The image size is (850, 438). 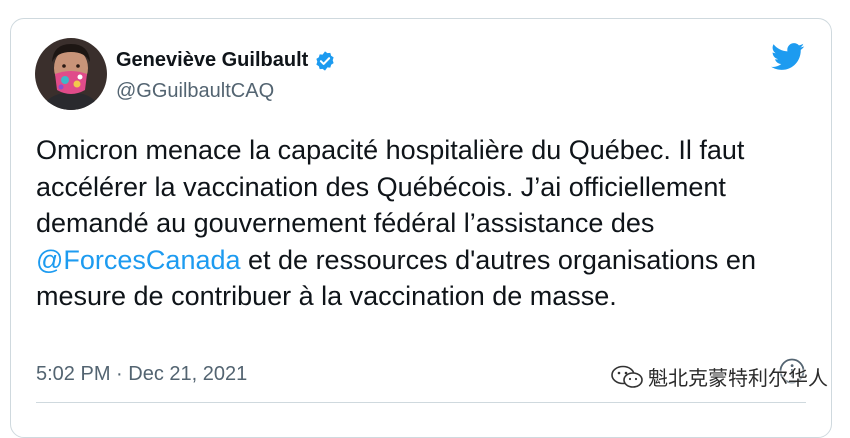 I want to click on divider, so click(x=421, y=402).